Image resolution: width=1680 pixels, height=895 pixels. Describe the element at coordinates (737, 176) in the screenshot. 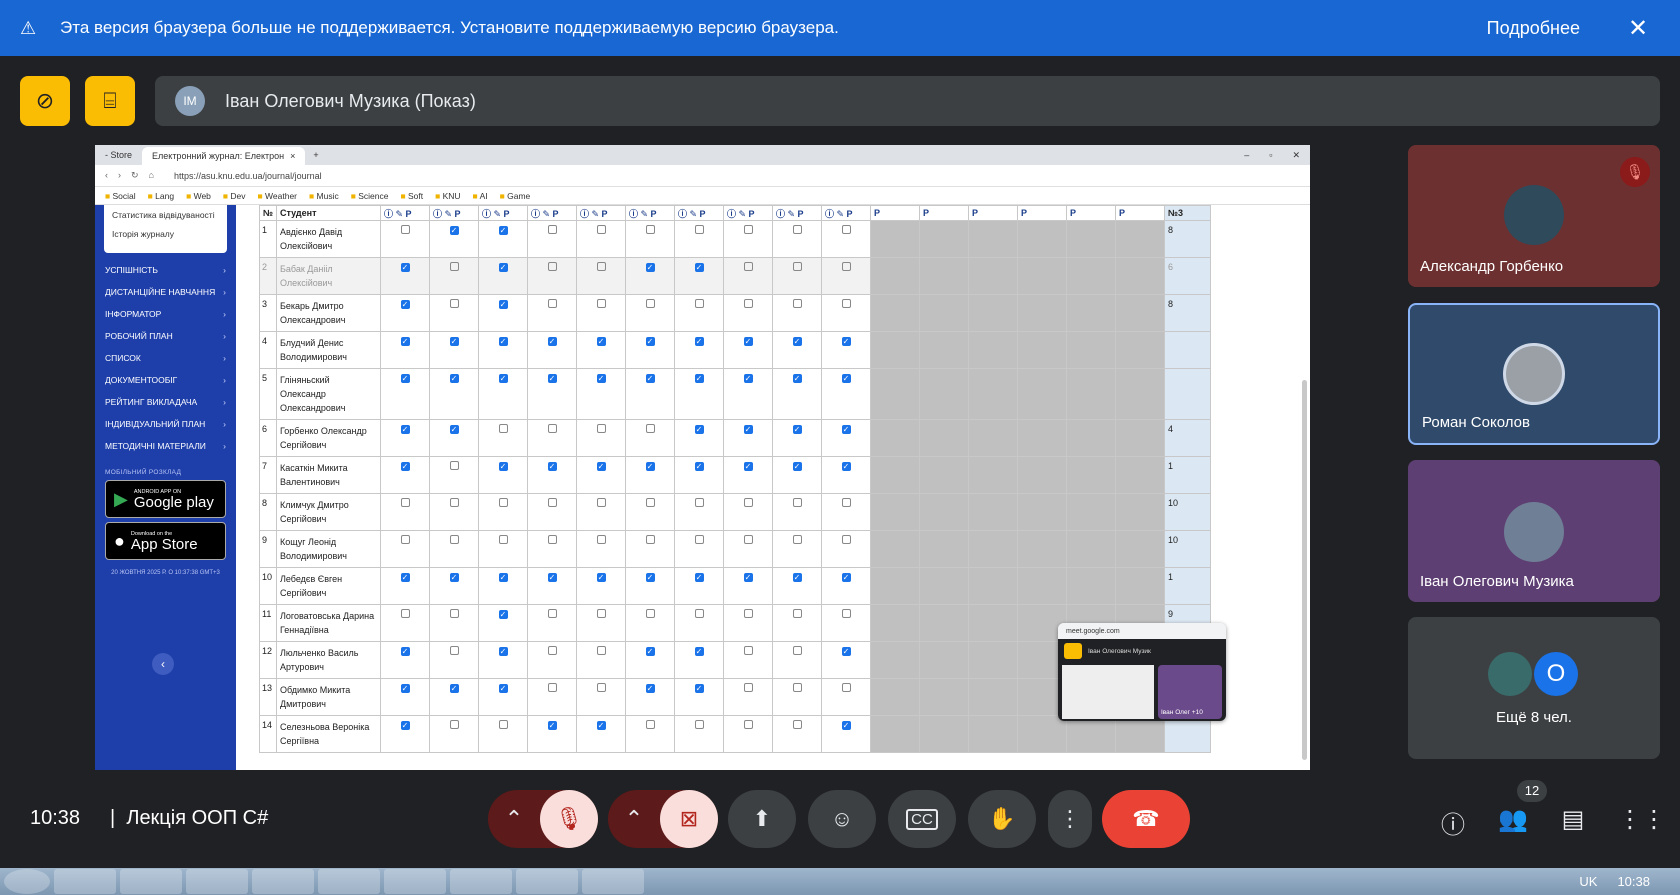

I see `url-field: https://asu.knu.edu.ua/journal/journal` at that location.